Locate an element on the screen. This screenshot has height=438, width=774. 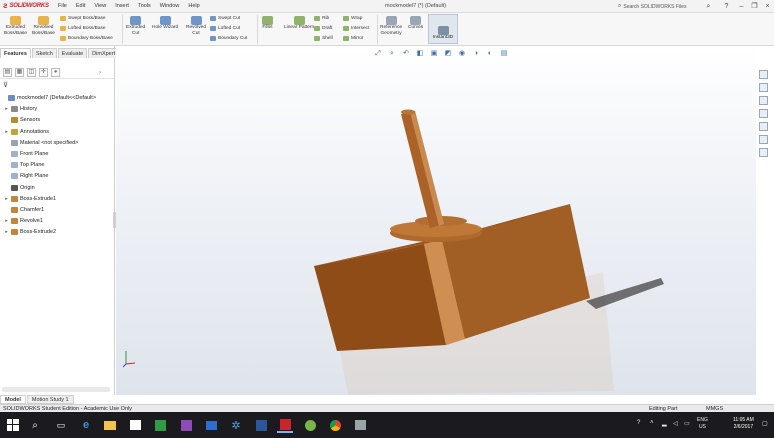
settings-gear-icon: ✲ is located at coordinates (236, 425).